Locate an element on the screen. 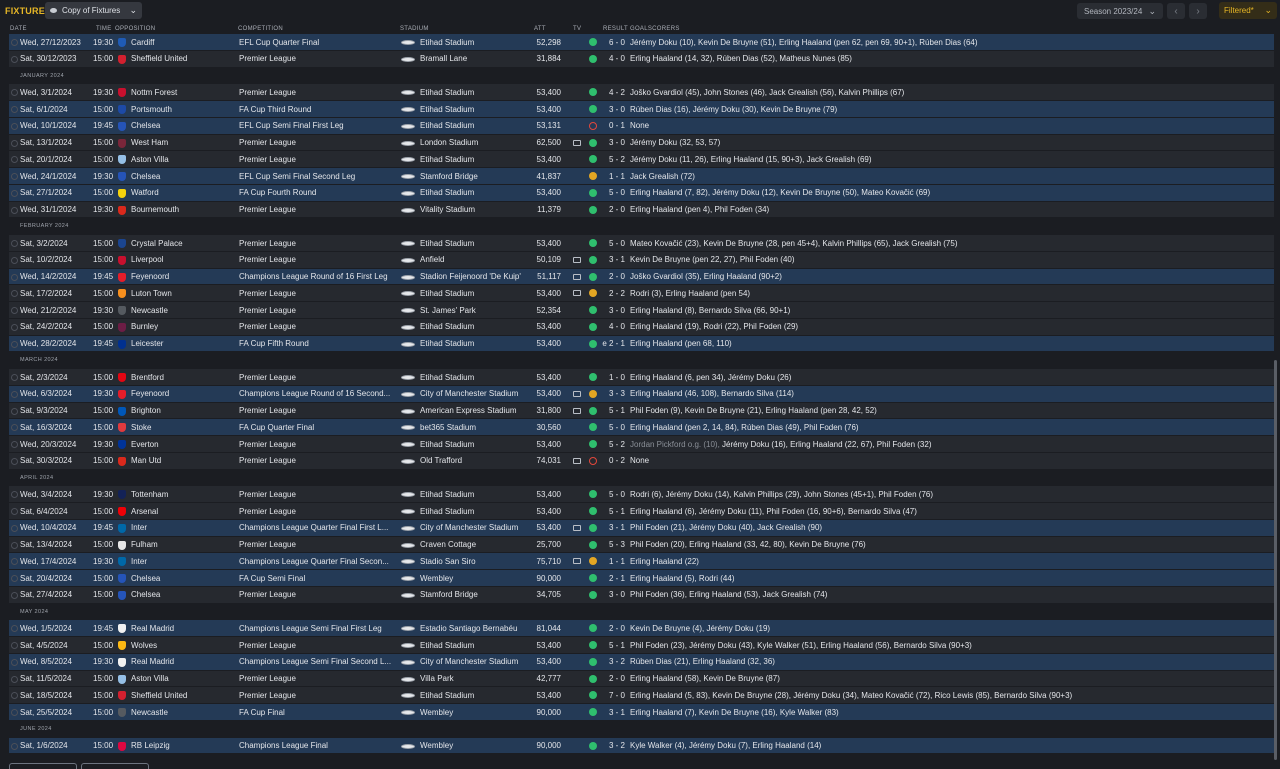 Image resolution: width=1280 pixels, height=769 pixels. competition-link: FA Cup Final is located at coordinates (262, 712).